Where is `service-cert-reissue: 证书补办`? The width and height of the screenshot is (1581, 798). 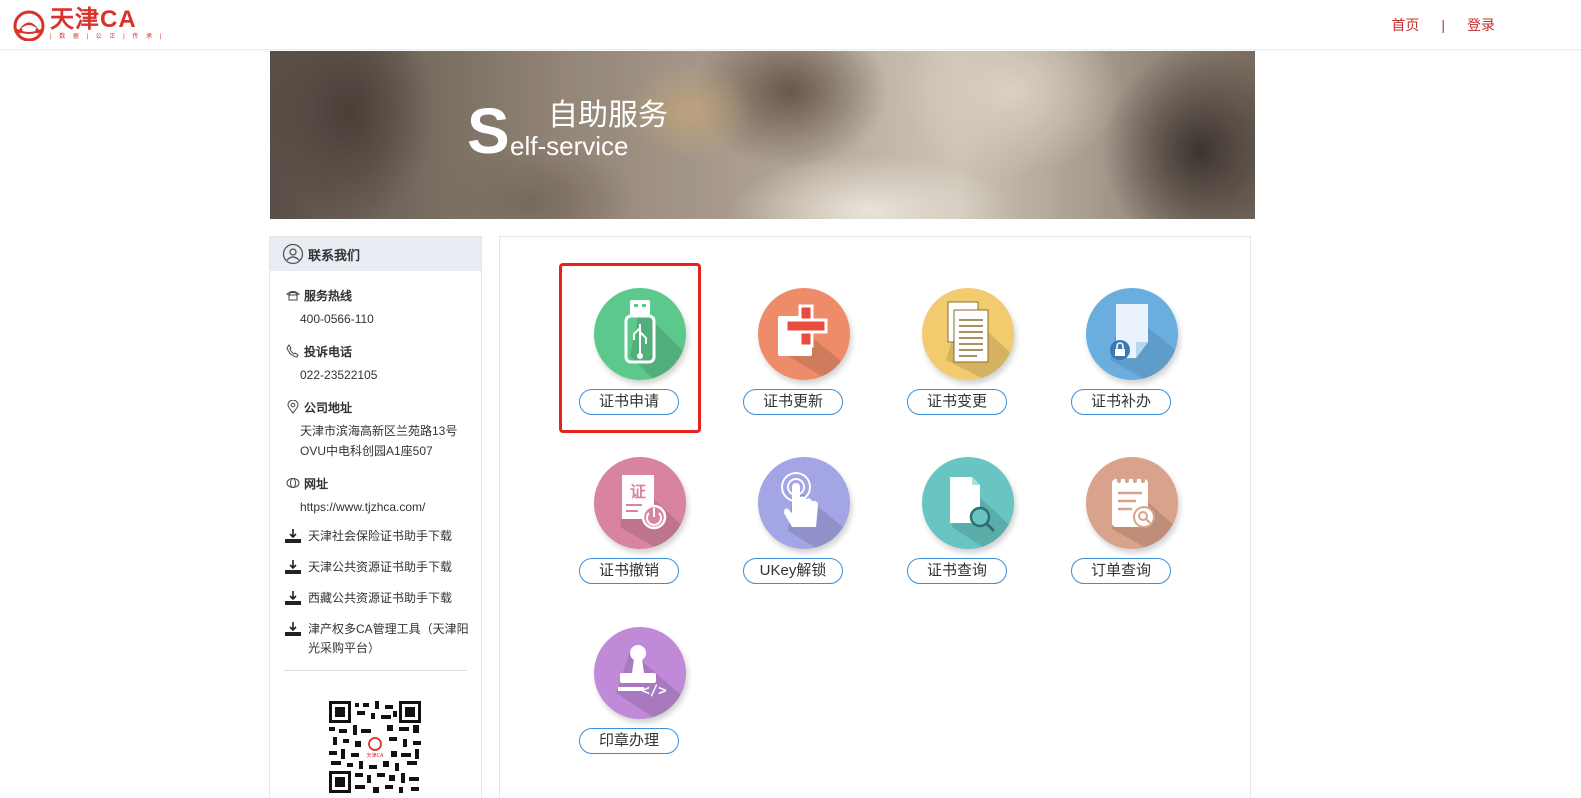 service-cert-reissue: 证书补办 is located at coordinates (1131, 358).